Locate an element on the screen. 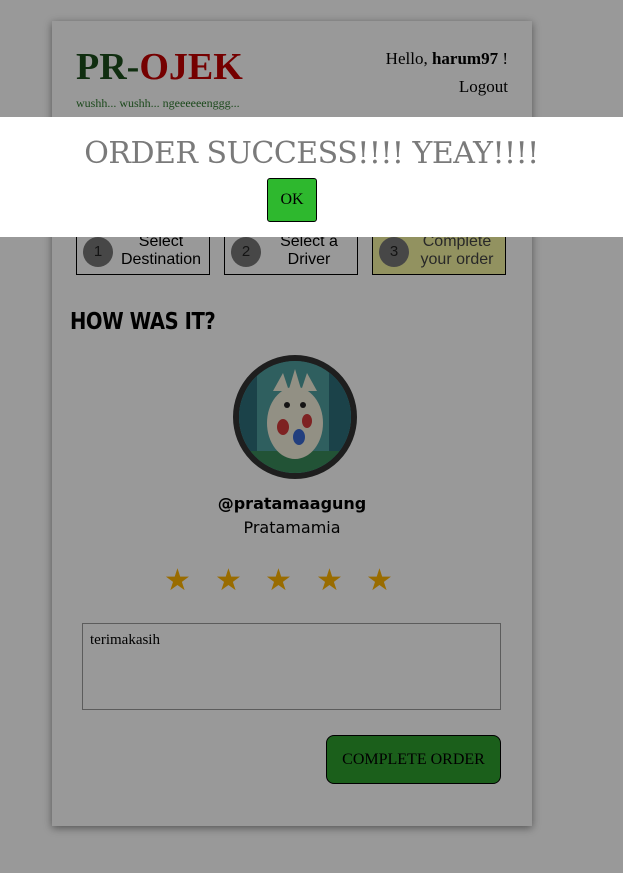 This screenshot has height=873, width=623. modal-message: ORDER SUCCESS!!!! YEAY!!!! is located at coordinates (311, 153).